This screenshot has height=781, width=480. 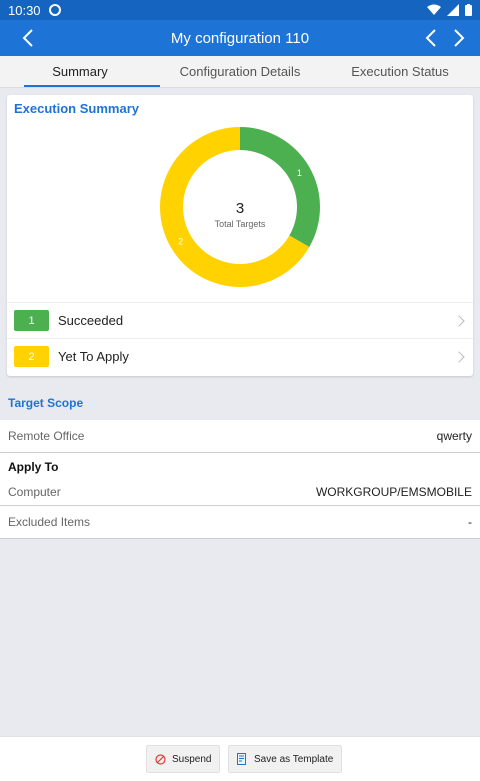 What do you see at coordinates (54, 10) in the screenshot?
I see `sync-icon` at bounding box center [54, 10].